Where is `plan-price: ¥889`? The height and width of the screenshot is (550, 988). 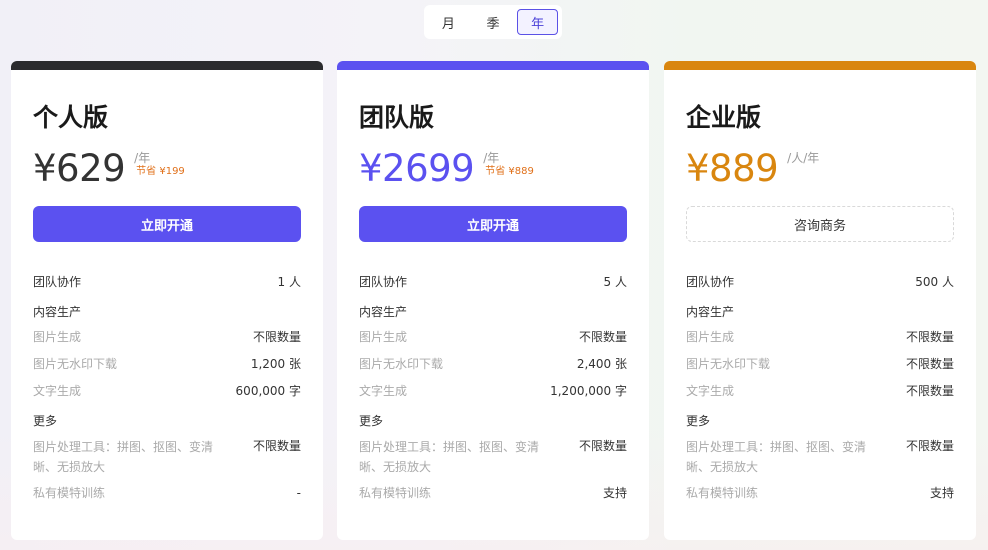 plan-price: ¥889 is located at coordinates (732, 168).